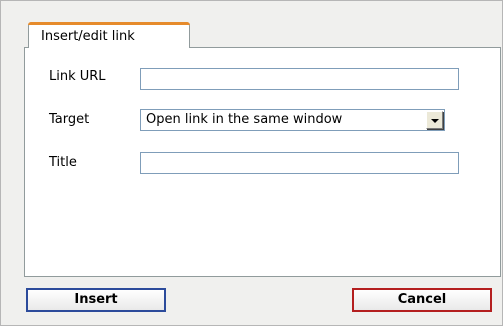 This screenshot has width=503, height=326. Describe the element at coordinates (69, 119) in the screenshot. I see `target-label: Target` at that location.